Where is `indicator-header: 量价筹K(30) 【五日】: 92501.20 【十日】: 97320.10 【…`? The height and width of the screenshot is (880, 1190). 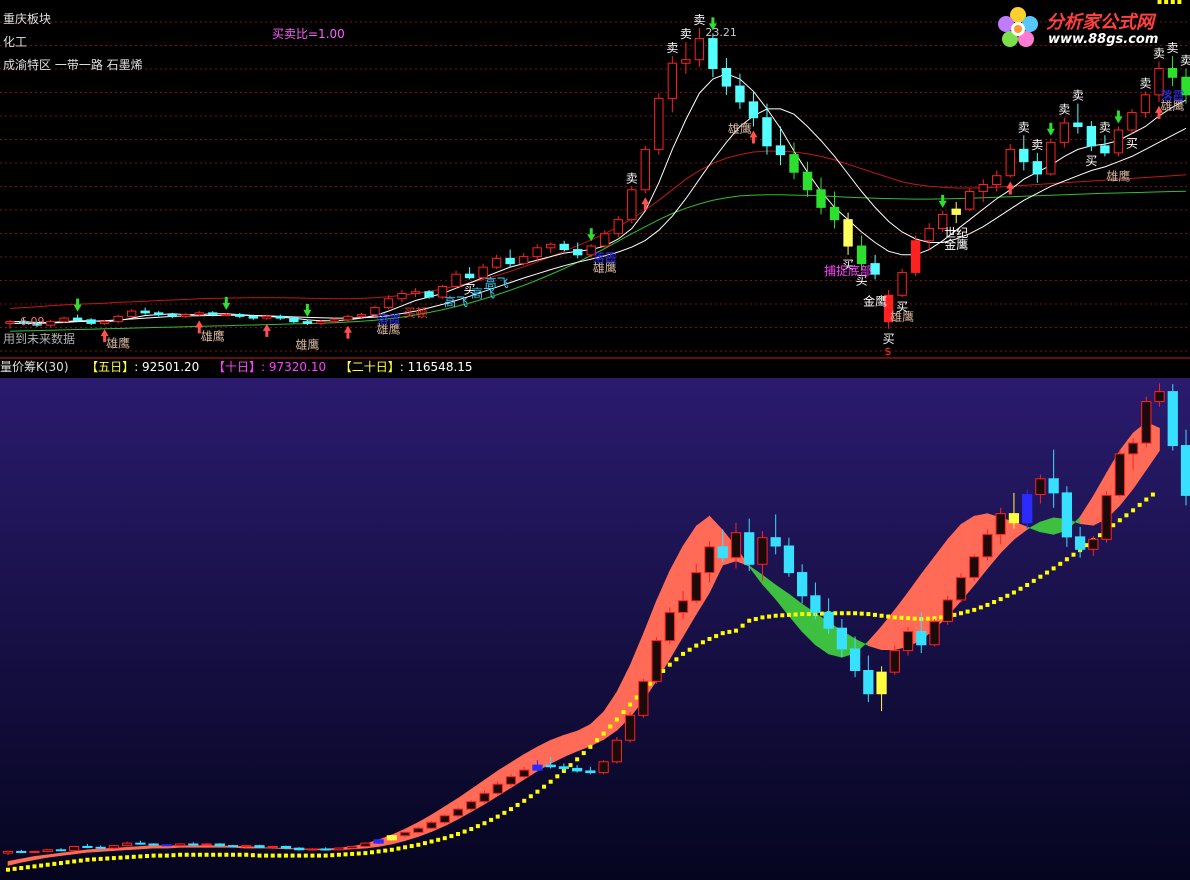 indicator-header: 量价筹K(30) 【五日】: 92501.20 【十日】: 97320.10 【… is located at coordinates (236, 367).